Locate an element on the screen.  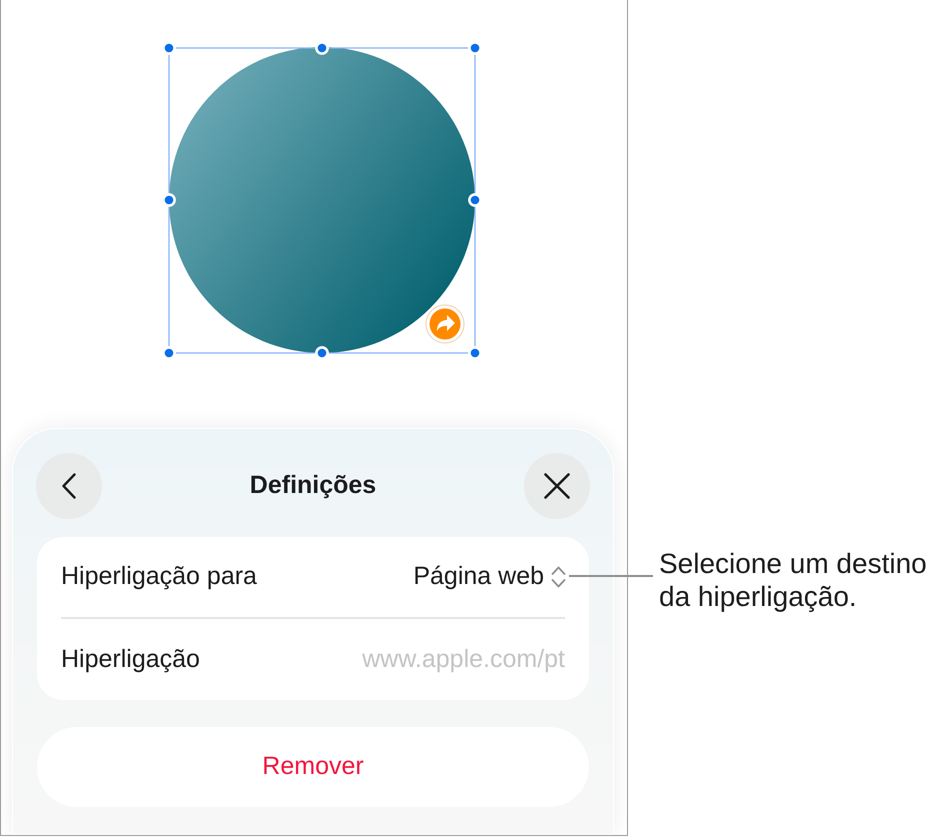
chevron-up-down-icon is located at coordinates (558, 577).